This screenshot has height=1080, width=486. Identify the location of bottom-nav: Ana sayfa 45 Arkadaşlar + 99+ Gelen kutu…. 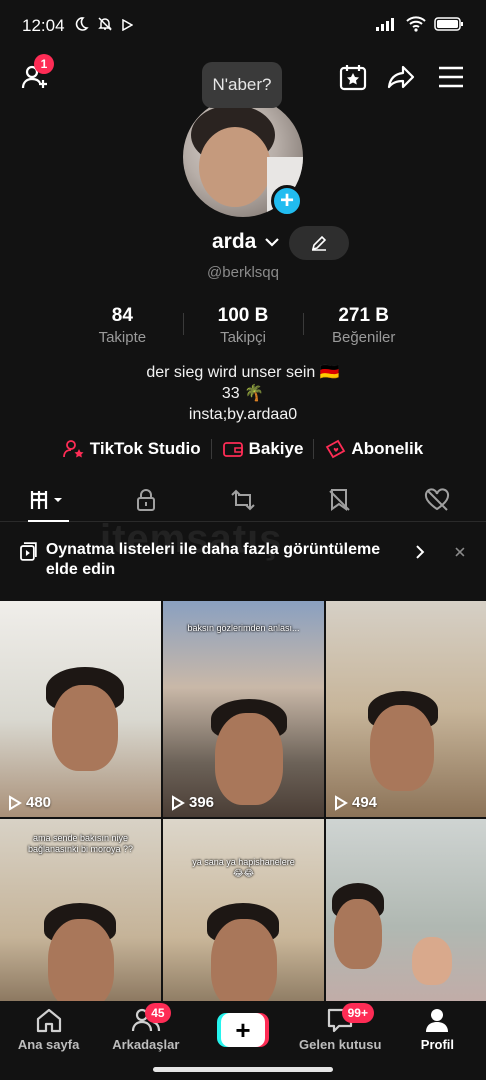
(243, 1031).